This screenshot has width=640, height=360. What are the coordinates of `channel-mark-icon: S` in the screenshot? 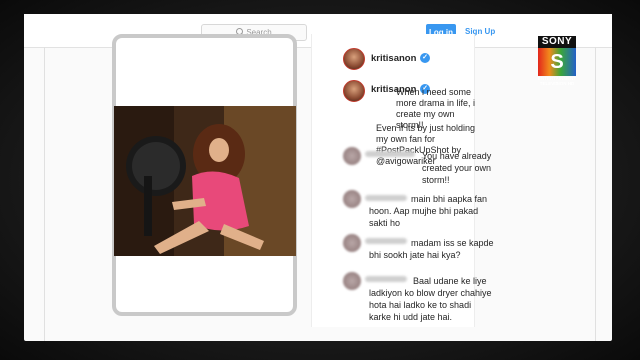 It's located at (557, 62).